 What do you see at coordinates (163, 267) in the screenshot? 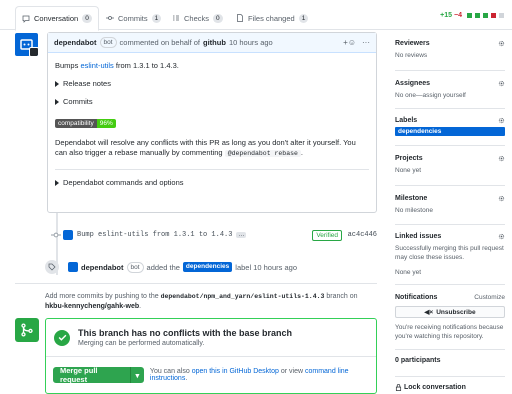
I see `event-text: added the` at bounding box center [163, 267].